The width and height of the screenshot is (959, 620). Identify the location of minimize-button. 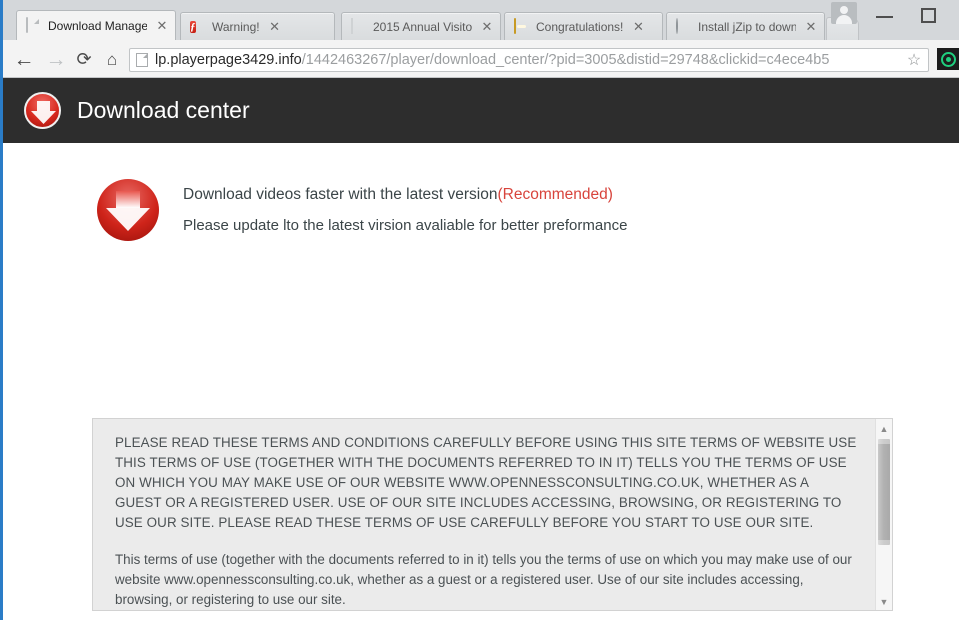
(885, 15).